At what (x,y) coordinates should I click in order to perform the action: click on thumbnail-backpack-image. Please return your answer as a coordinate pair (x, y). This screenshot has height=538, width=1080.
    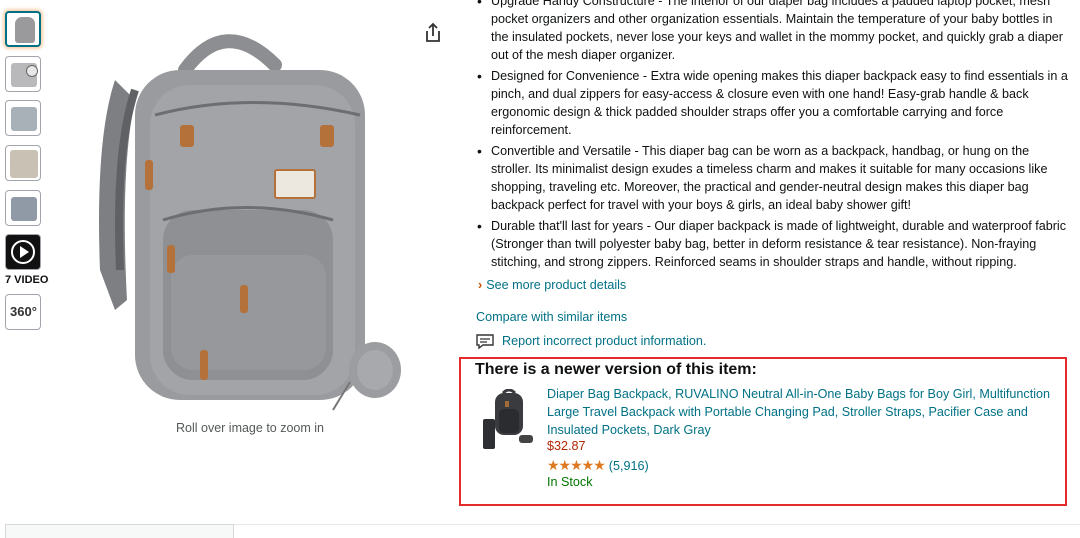
    Looking at the image, I should click on (25, 30).